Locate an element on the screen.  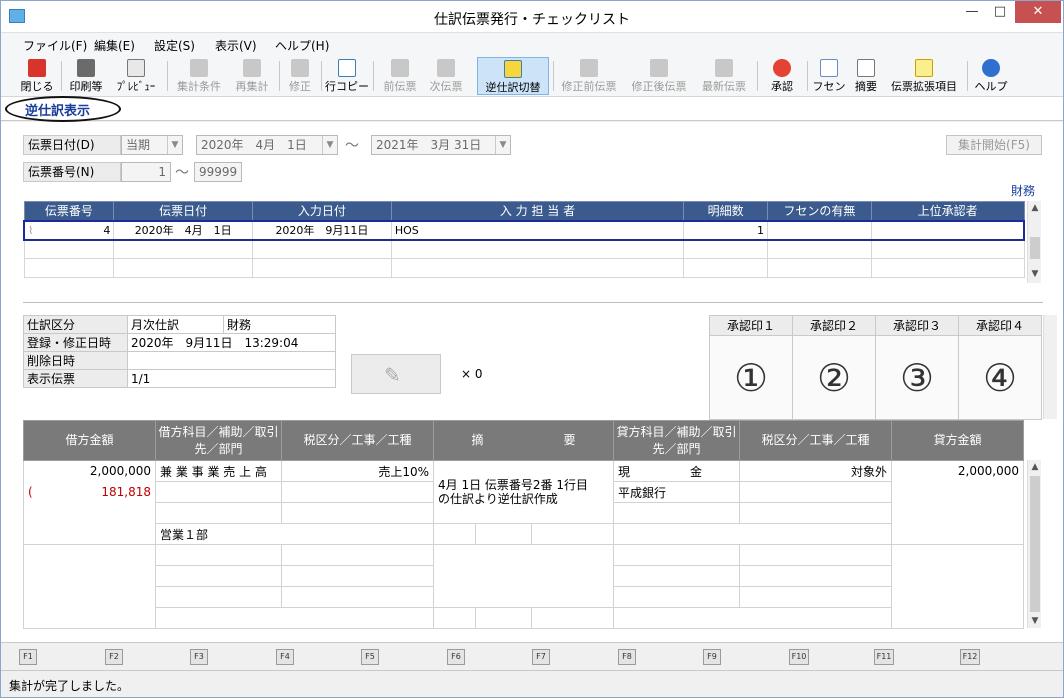
tab-reverse-entry: 逆仕訳表示 is located at coordinates (57, 109).